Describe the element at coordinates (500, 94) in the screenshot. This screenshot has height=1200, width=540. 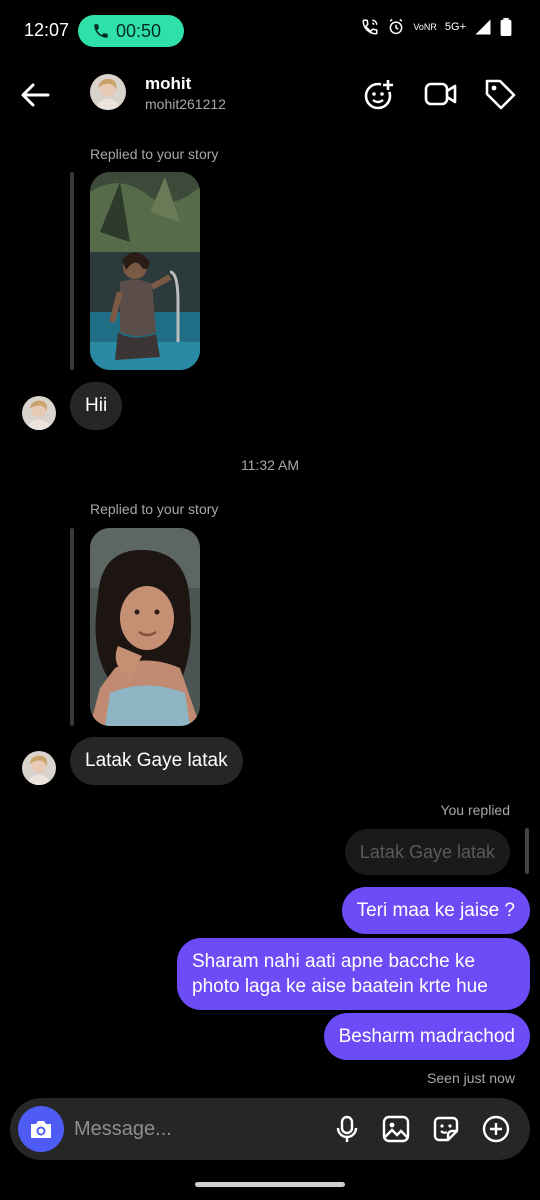
I see `tag-icon` at that location.